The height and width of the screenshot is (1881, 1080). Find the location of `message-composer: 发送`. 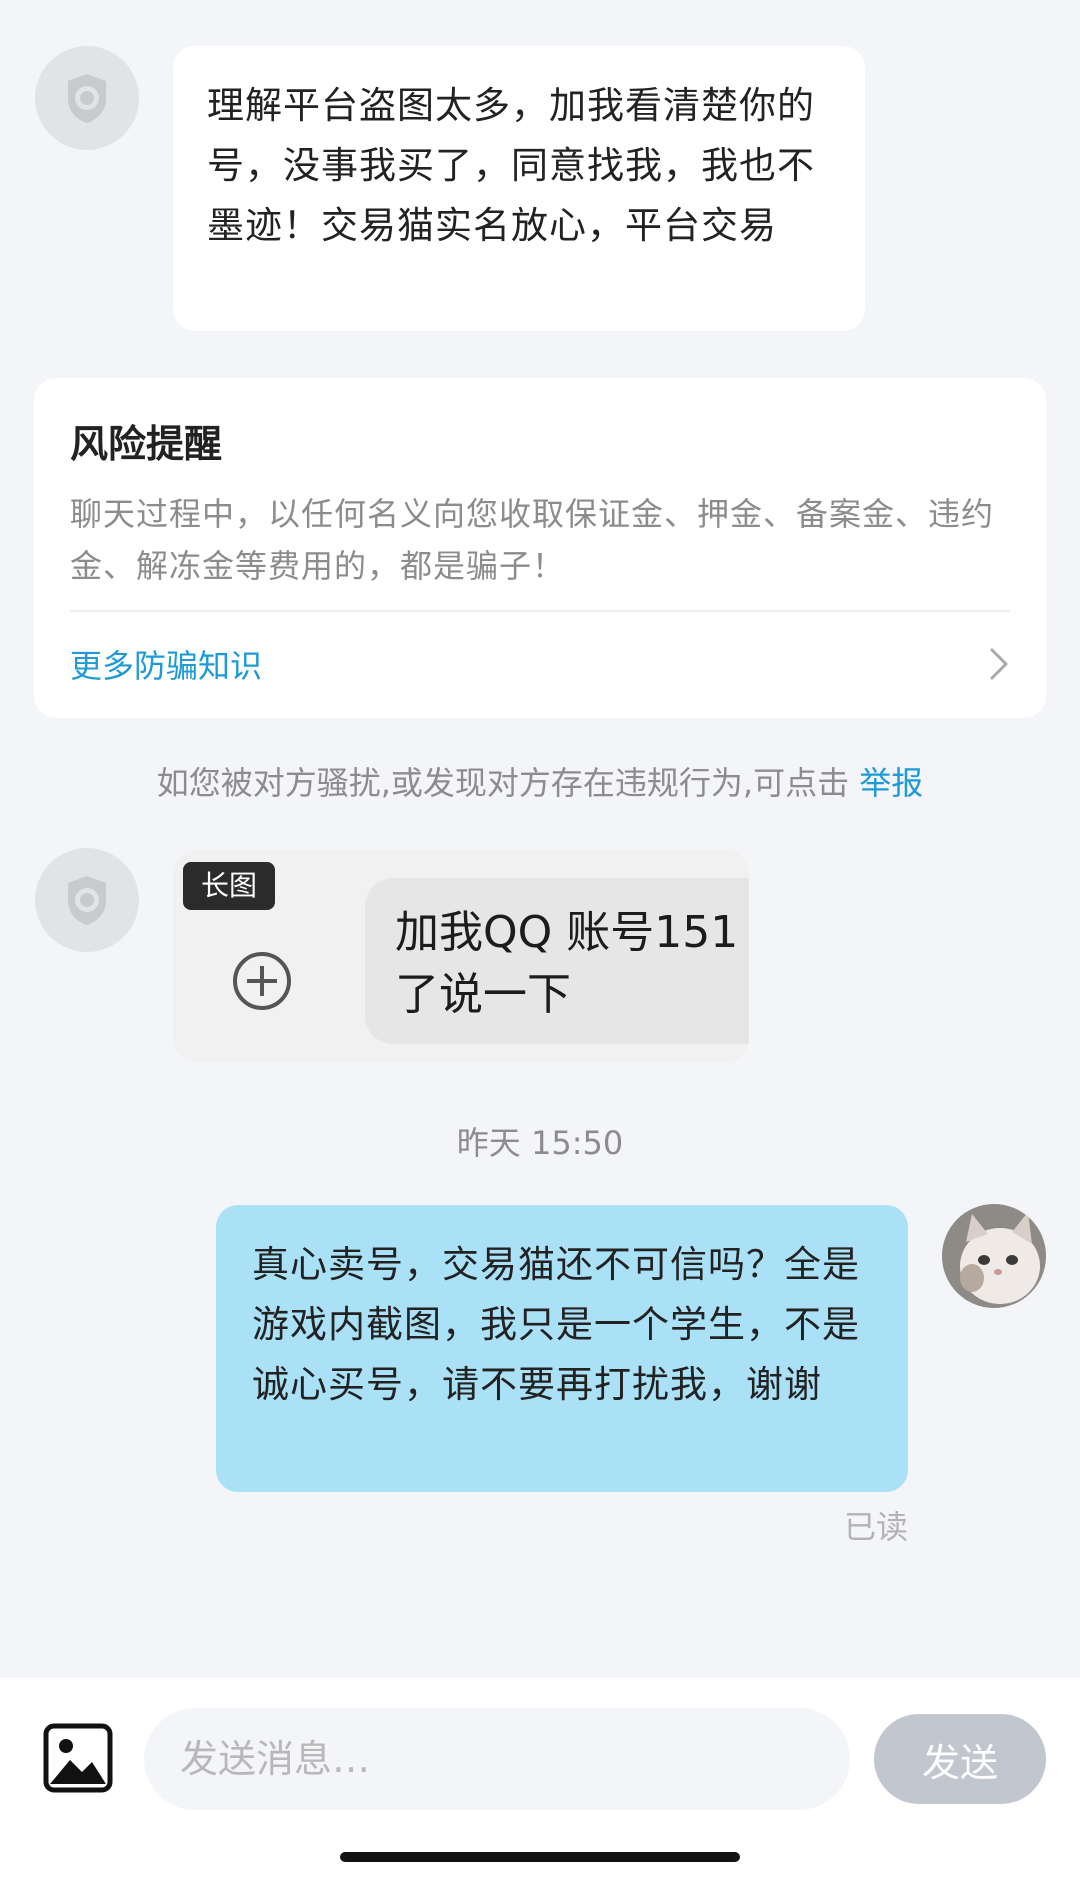

message-composer: 发送 is located at coordinates (540, 1779).